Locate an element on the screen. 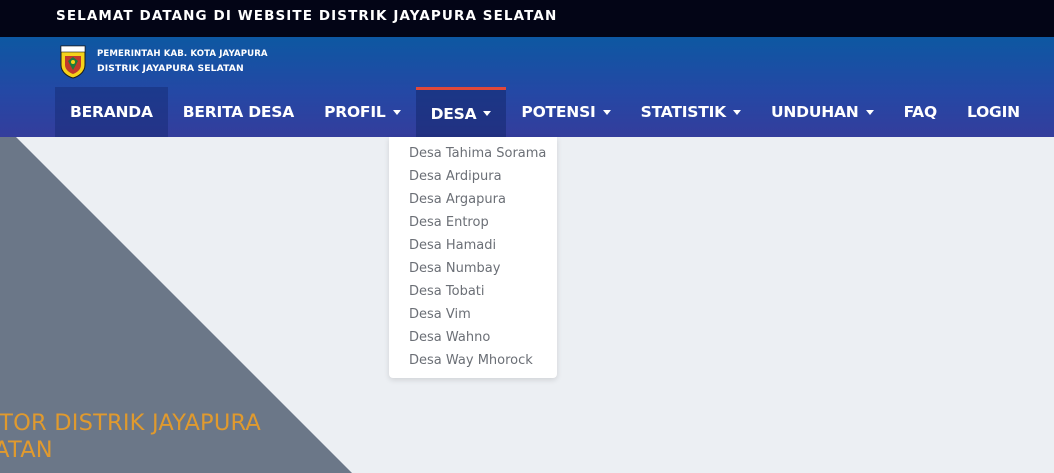 The height and width of the screenshot is (473, 1054). nav-statistik-label: STATISTIK is located at coordinates (683, 112).